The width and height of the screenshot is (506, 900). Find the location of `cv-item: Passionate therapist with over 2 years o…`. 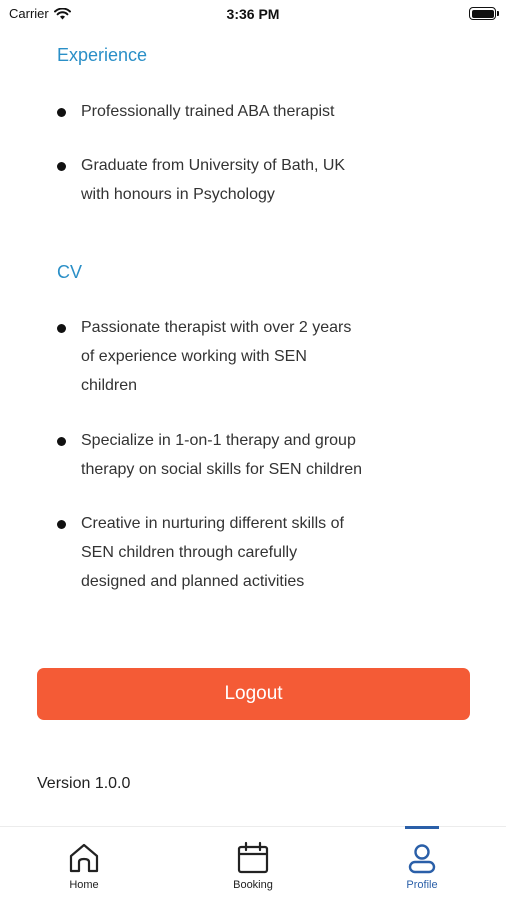

cv-item: Passionate therapist with over 2 years o… is located at coordinates (237, 358).